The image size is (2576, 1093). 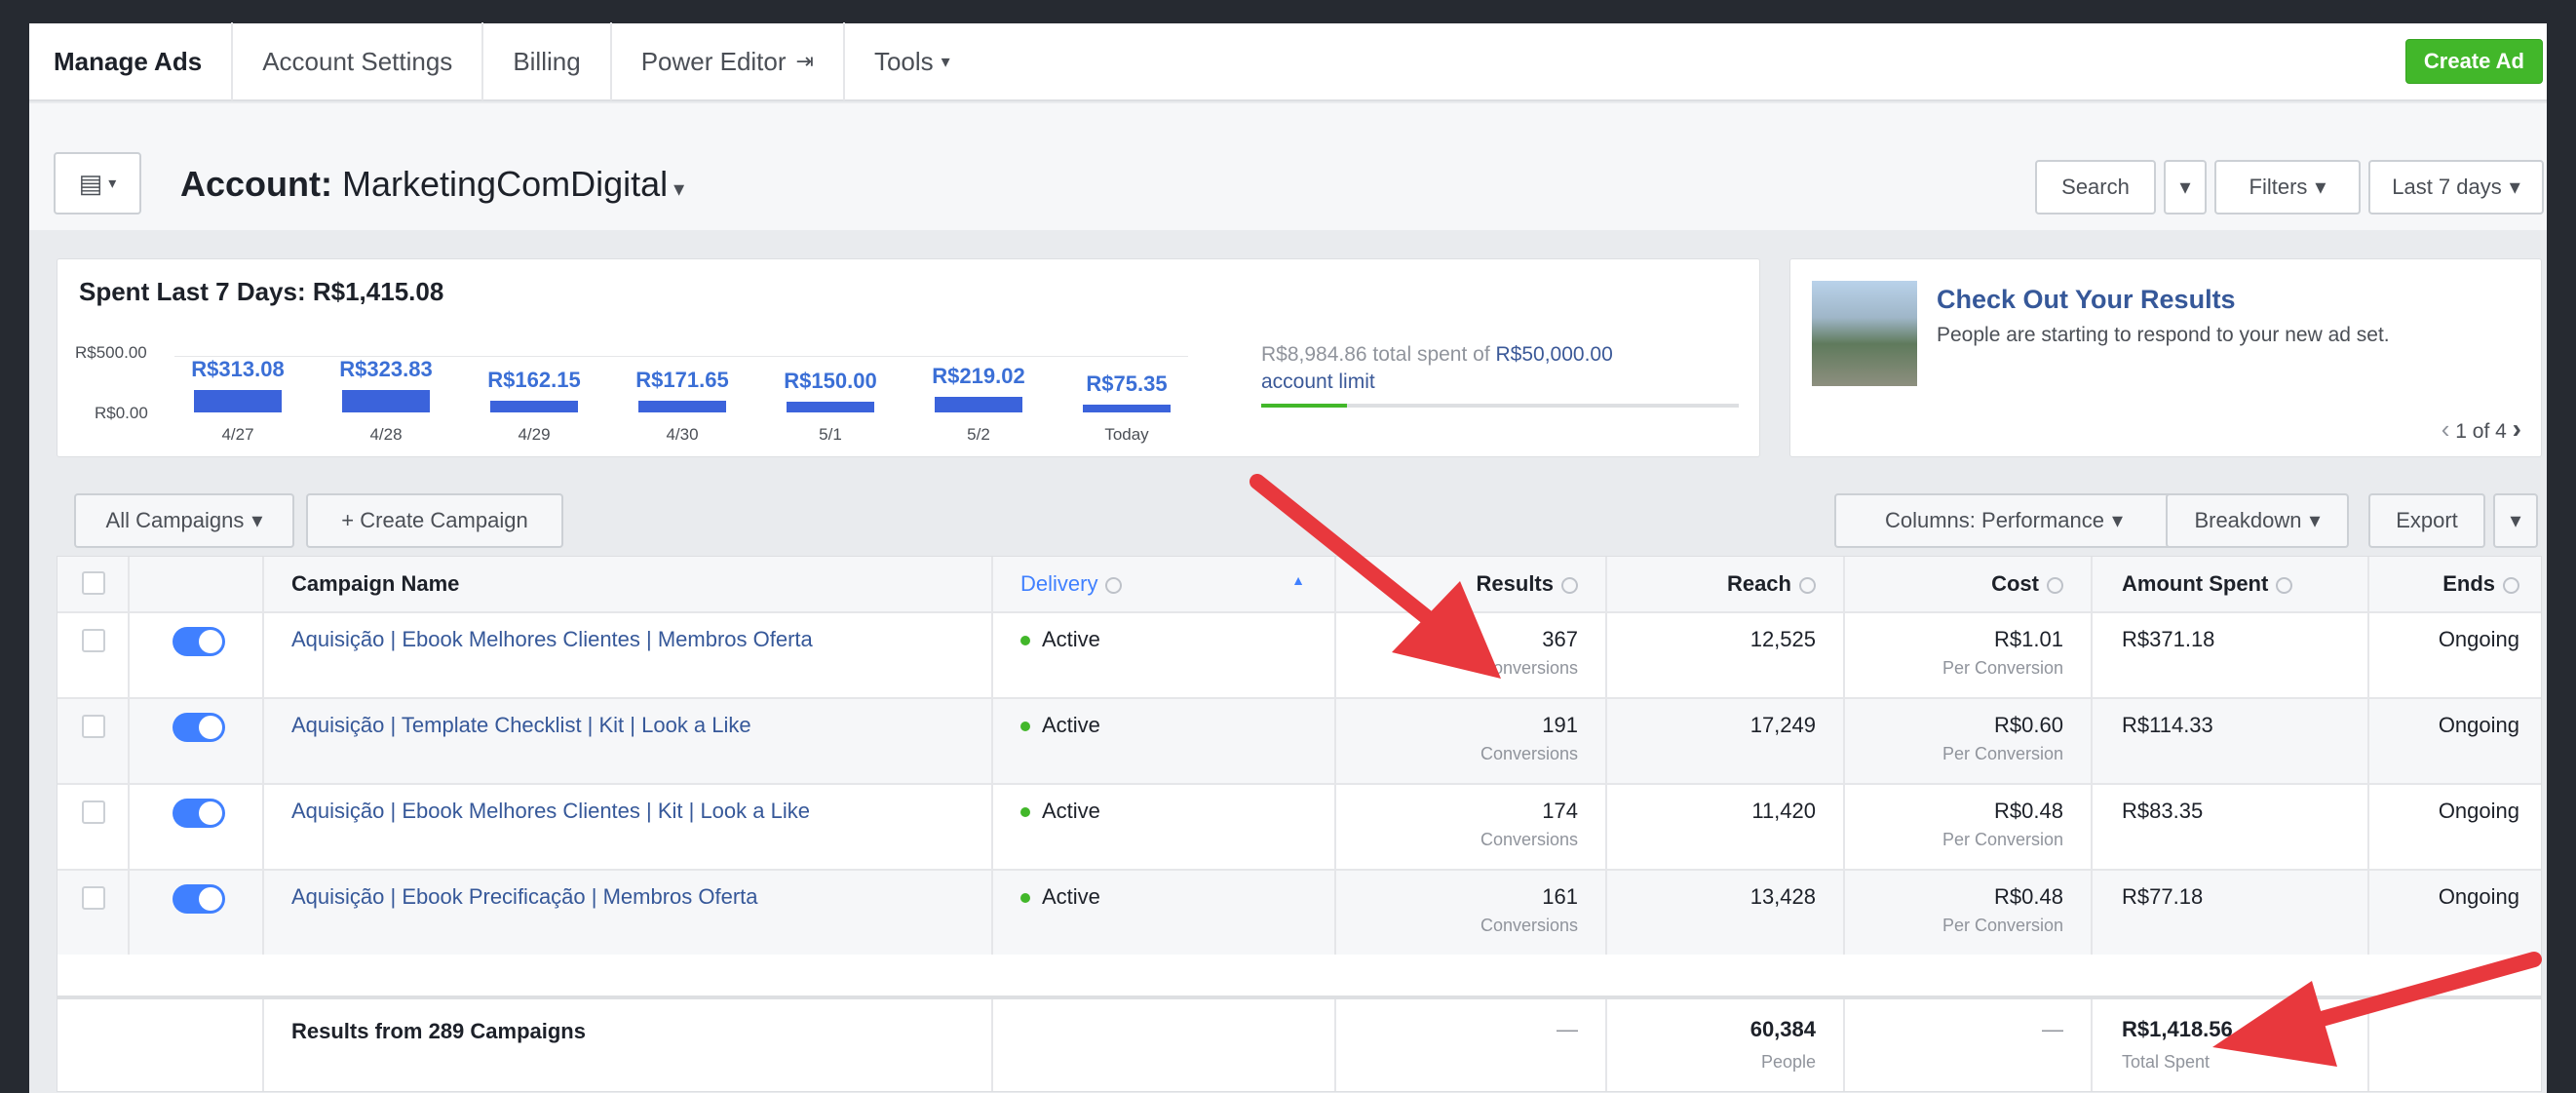 I want to click on account-limit-fill, so click(x=1304, y=406).